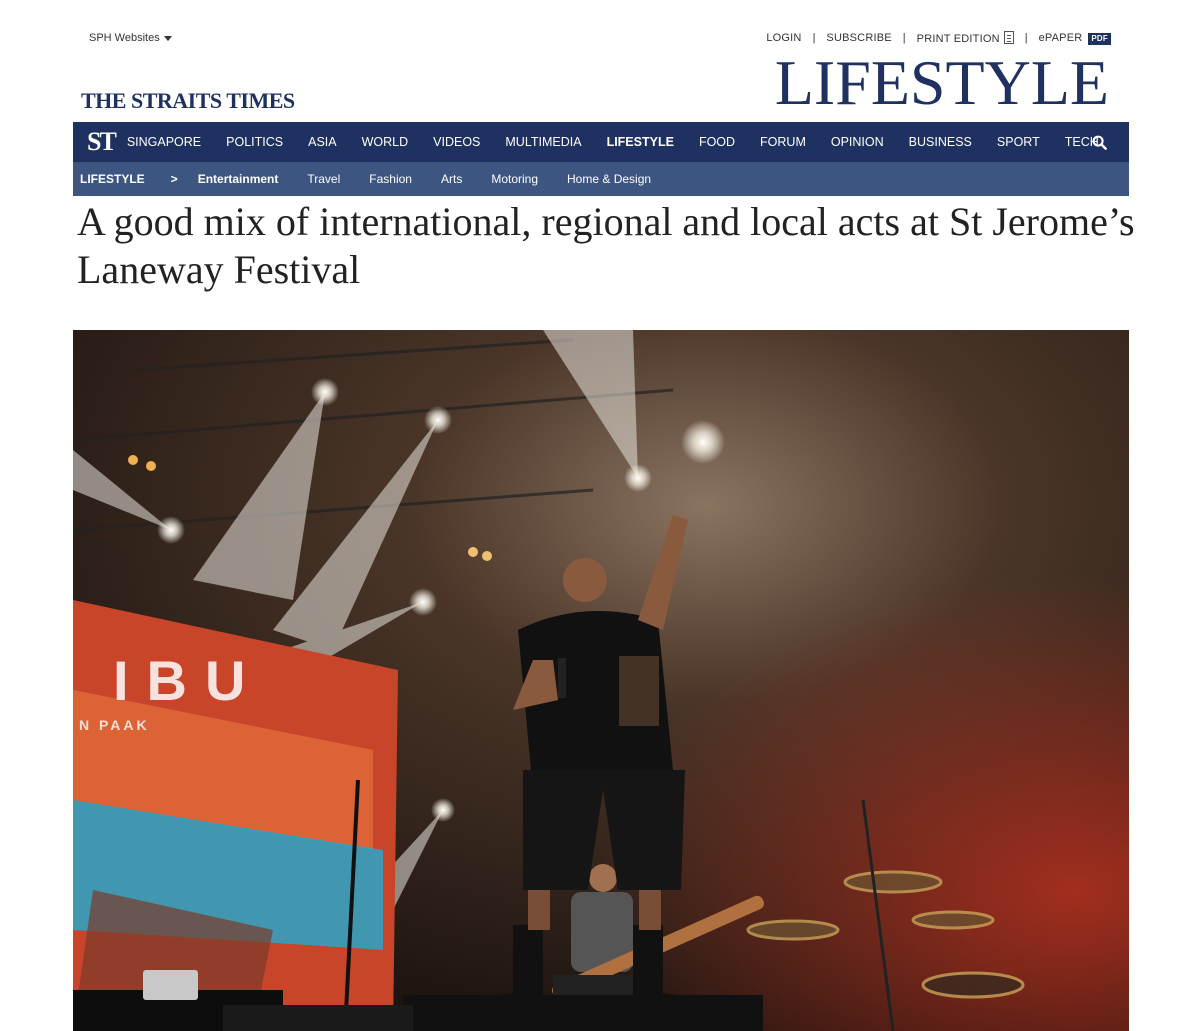  Describe the element at coordinates (102, 142) in the screenshot. I see `st-mini-logo: ST` at that location.